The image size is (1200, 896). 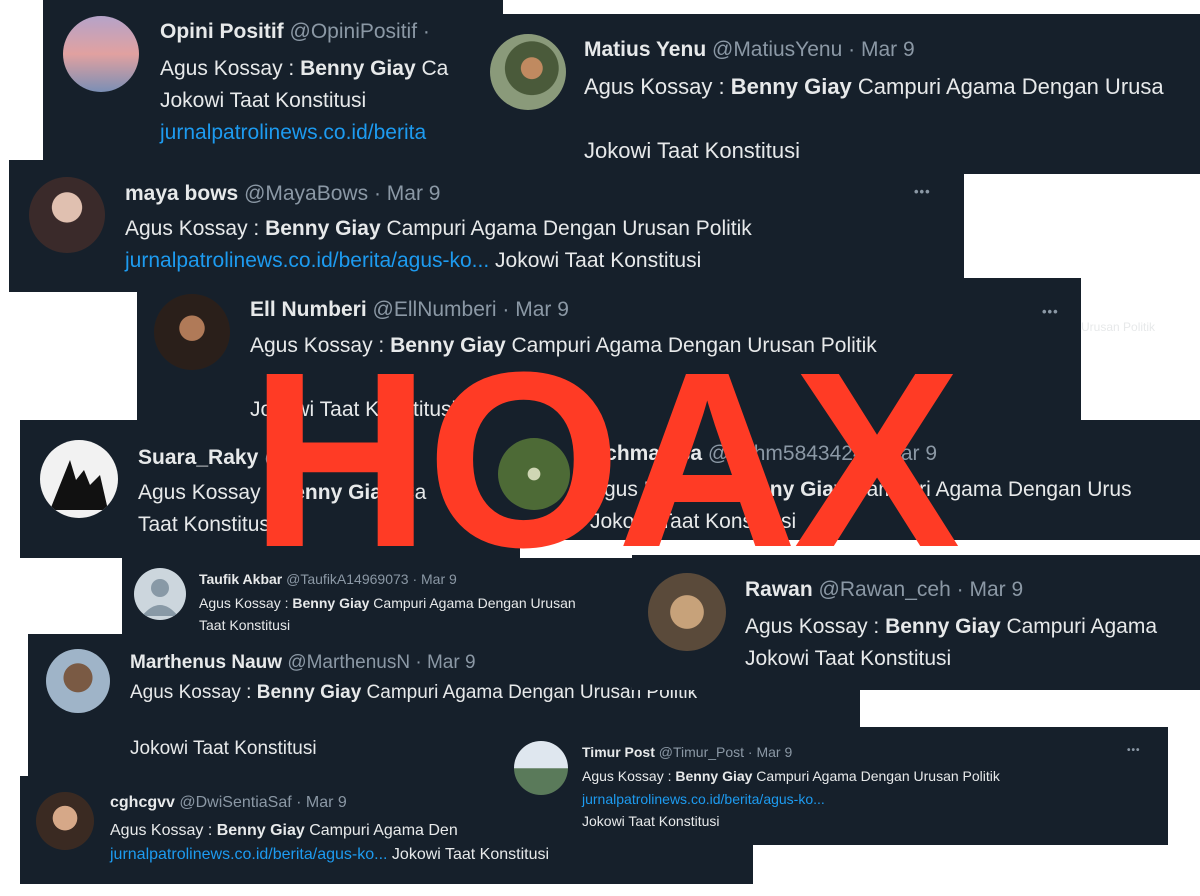 I want to click on author-handle: @EllNumberi, so click(x=435, y=309).